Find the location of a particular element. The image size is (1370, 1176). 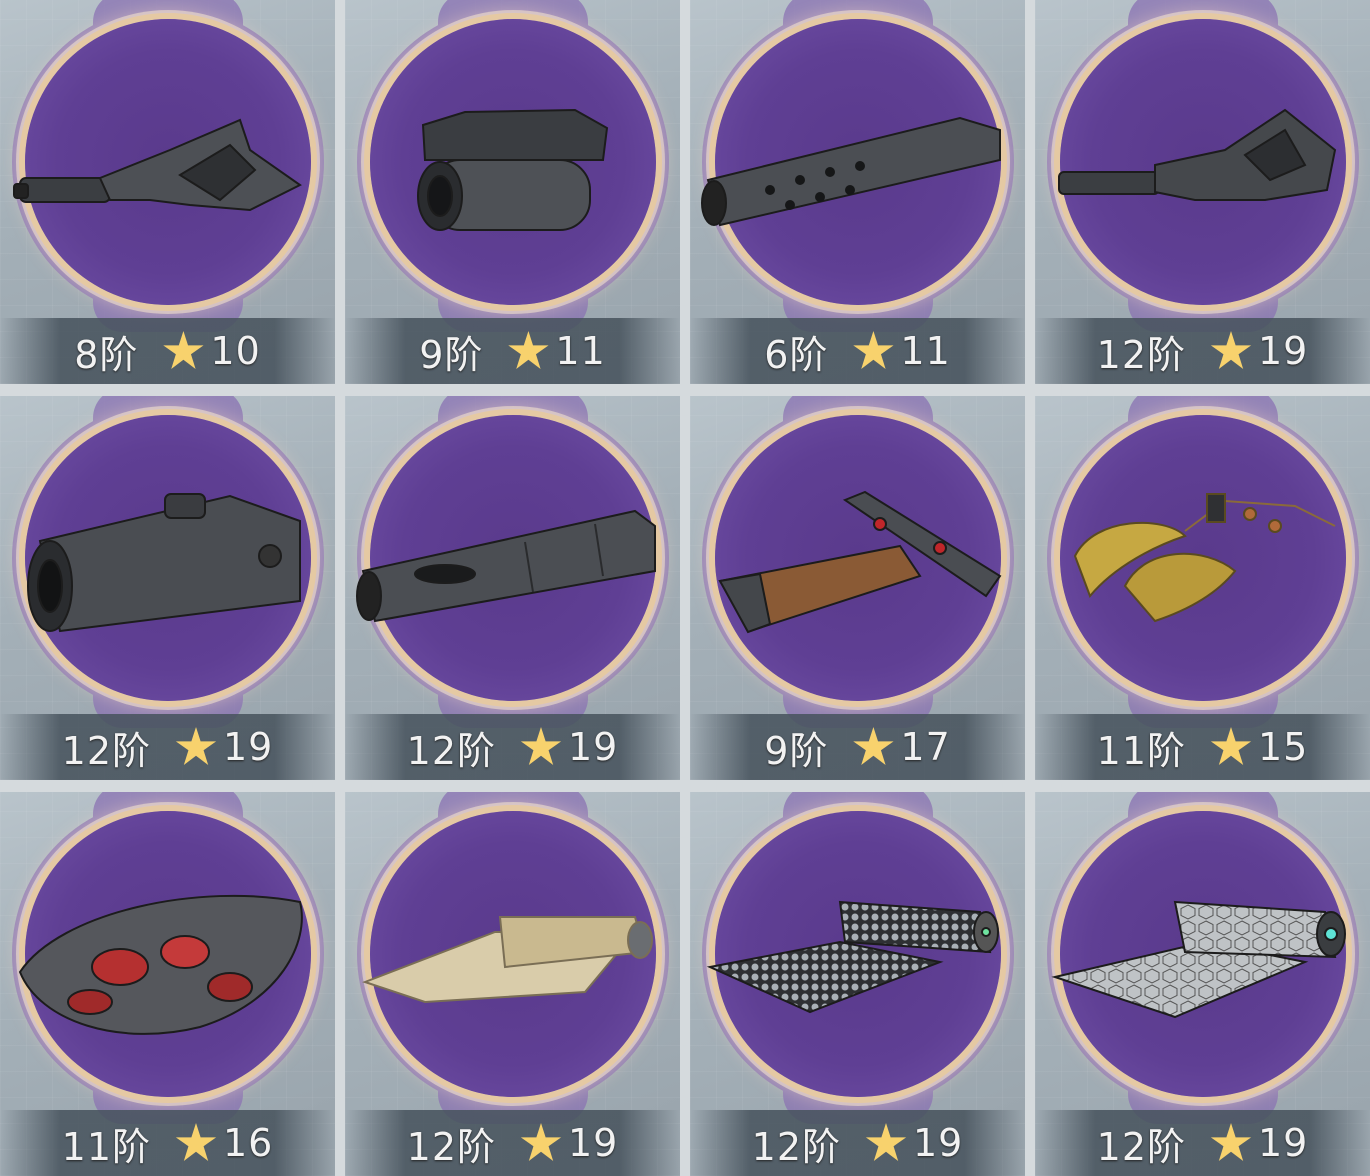

item-tile: 11阶 15 is located at coordinates (1202, 588).